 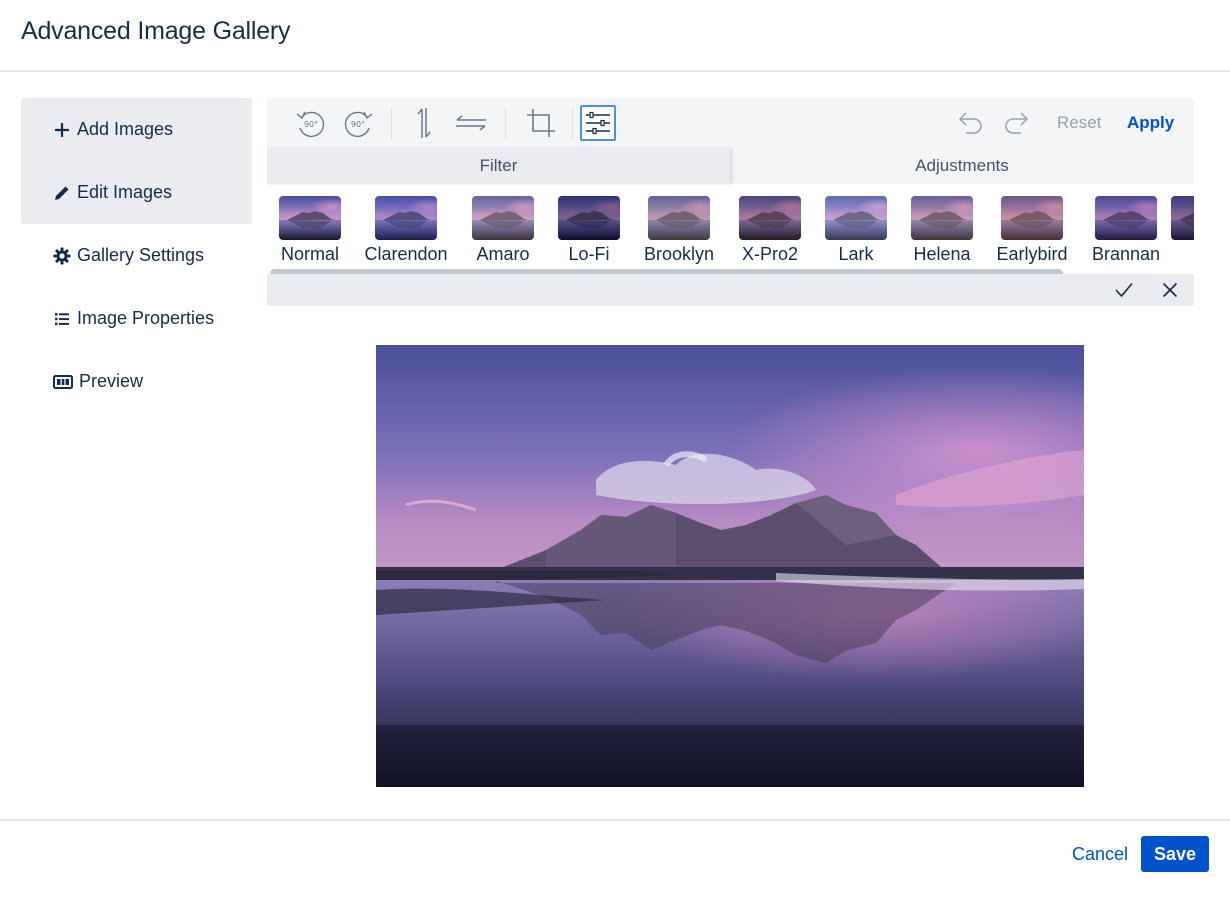 What do you see at coordinates (770, 254) in the screenshot?
I see `filter-label: X-Pro2` at bounding box center [770, 254].